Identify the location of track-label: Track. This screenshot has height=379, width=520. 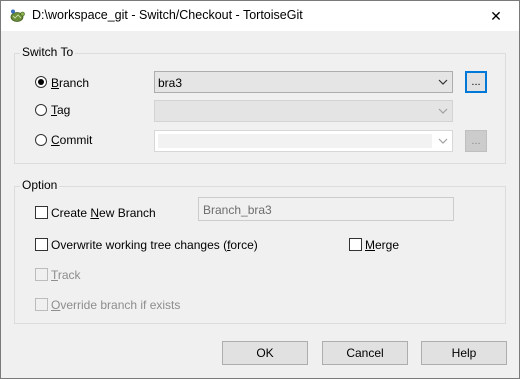
(66, 275).